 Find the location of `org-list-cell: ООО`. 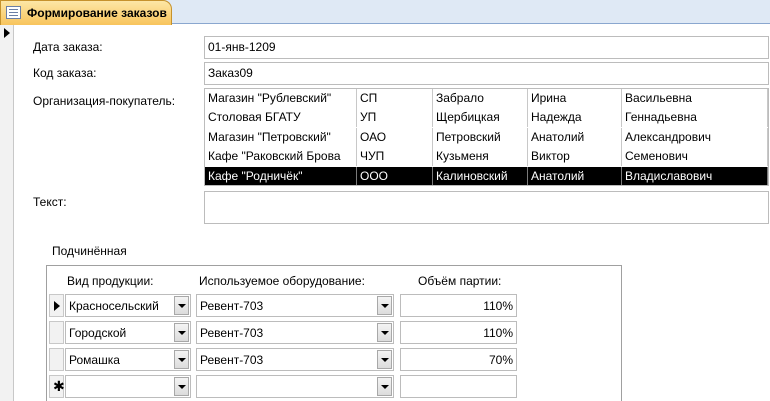

org-list-cell: ООО is located at coordinates (395, 175).